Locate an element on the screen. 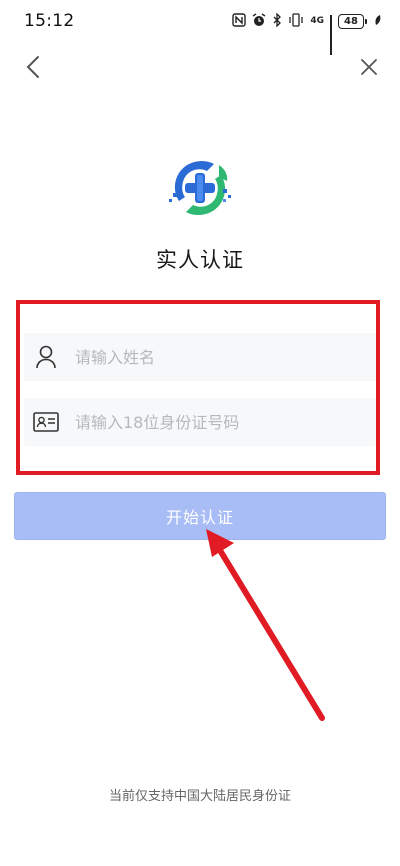  medical-cross-logo-icon is located at coordinates (200, 188).